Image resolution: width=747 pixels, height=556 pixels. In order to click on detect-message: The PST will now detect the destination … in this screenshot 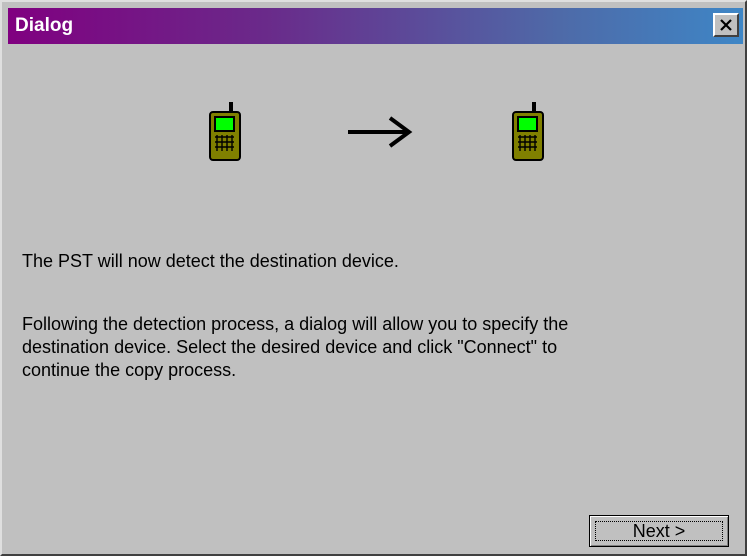, I will do `click(210, 261)`.